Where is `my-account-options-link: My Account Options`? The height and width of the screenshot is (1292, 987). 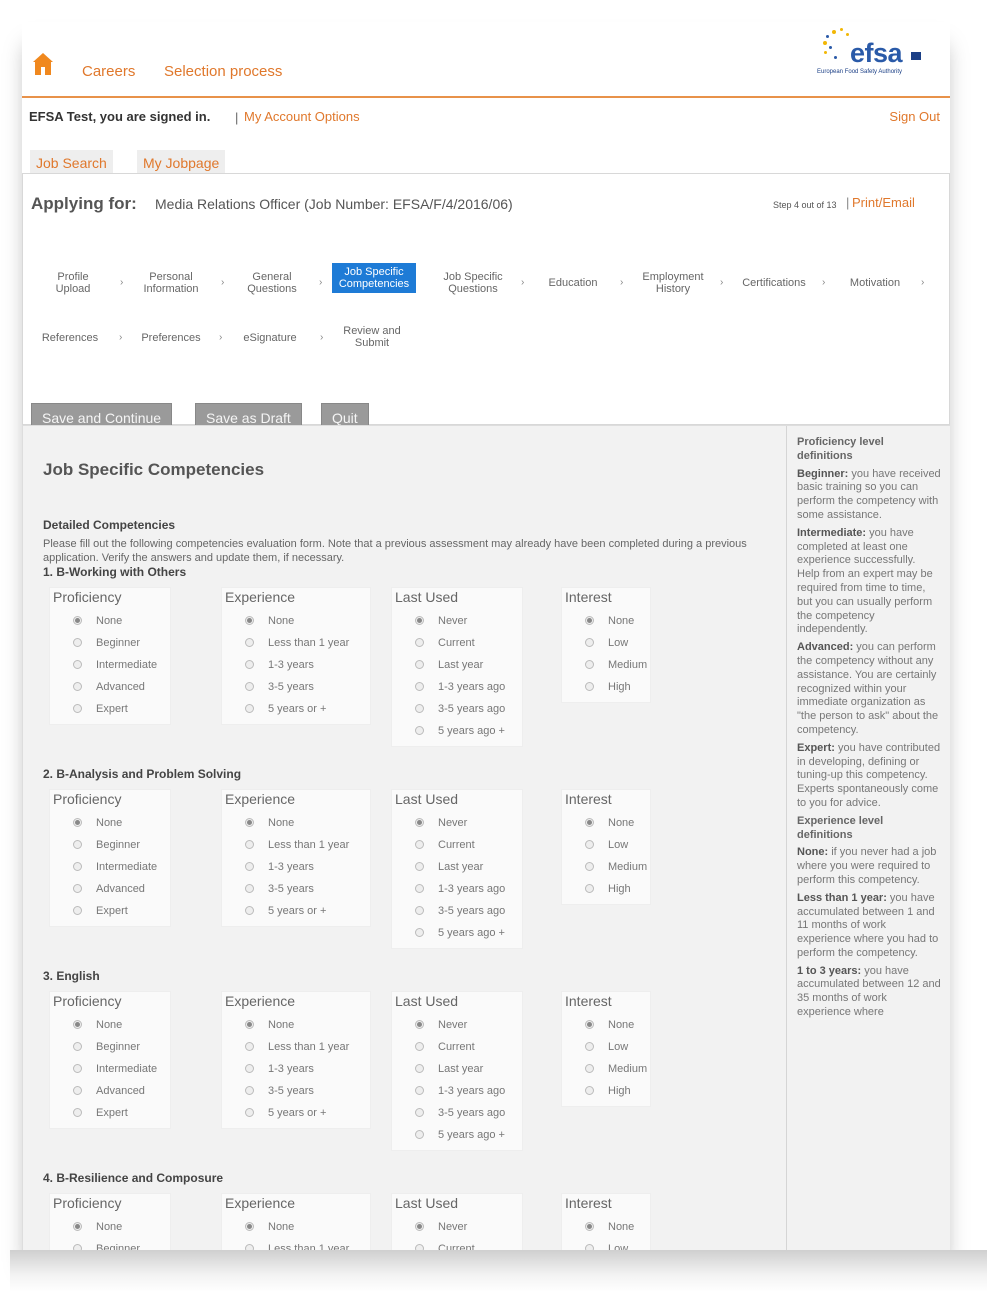
my-account-options-link: My Account Options is located at coordinates (302, 116).